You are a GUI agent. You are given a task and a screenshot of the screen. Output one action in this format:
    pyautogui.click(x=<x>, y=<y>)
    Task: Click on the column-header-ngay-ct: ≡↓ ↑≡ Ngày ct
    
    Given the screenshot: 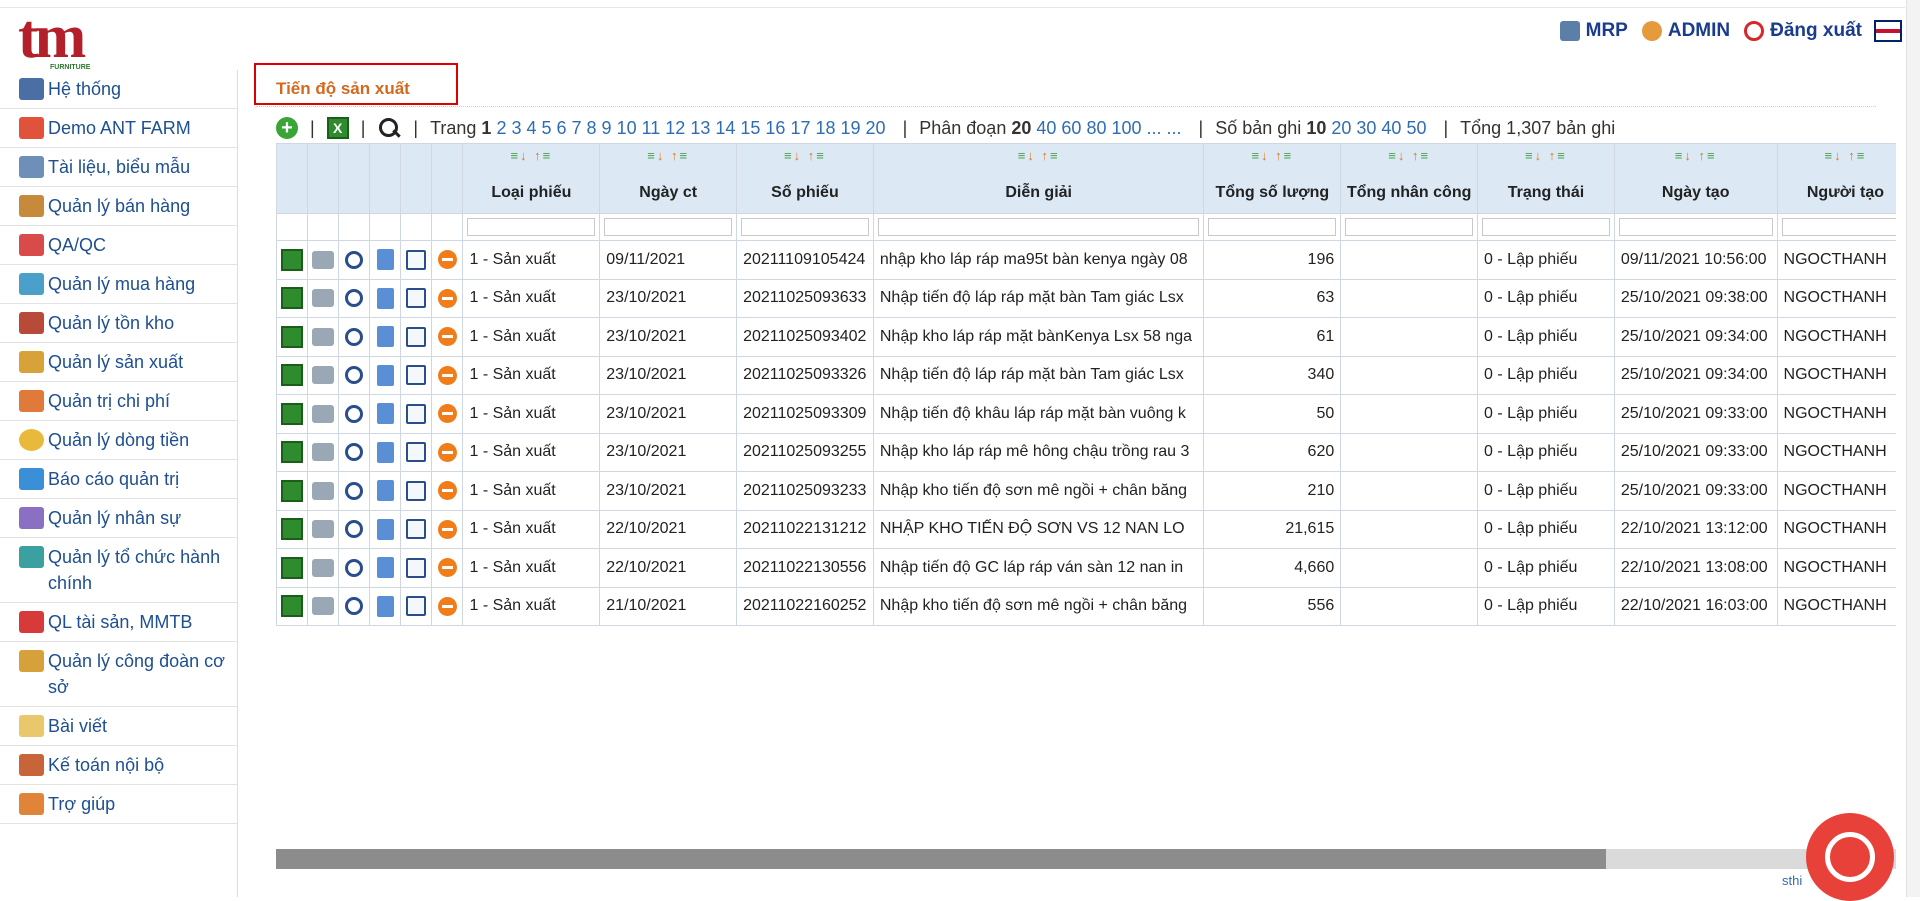 What is the action you would take?
    pyautogui.click(x=668, y=178)
    